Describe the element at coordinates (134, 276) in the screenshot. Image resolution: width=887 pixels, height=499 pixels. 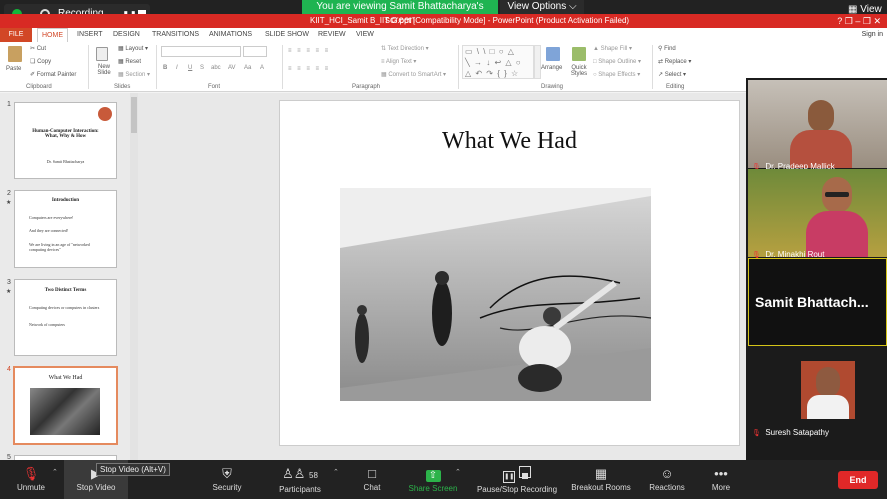
I see `slides-panel-scrollbar` at that location.